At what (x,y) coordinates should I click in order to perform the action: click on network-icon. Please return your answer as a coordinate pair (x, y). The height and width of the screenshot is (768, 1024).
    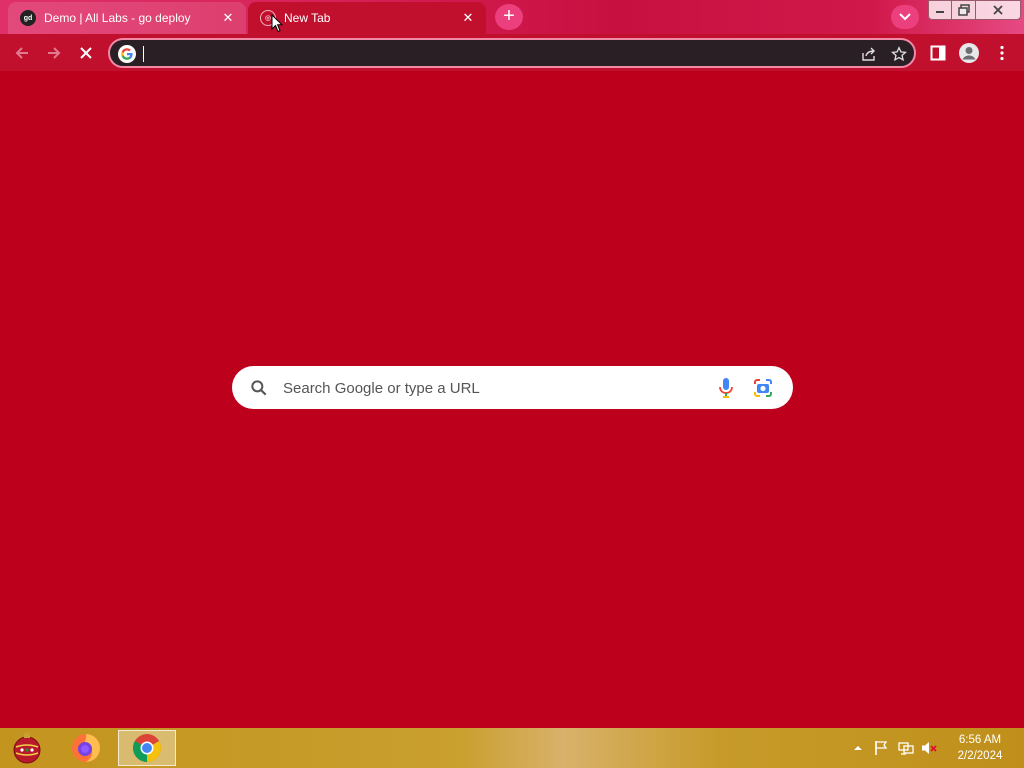
    Looking at the image, I should click on (906, 748).